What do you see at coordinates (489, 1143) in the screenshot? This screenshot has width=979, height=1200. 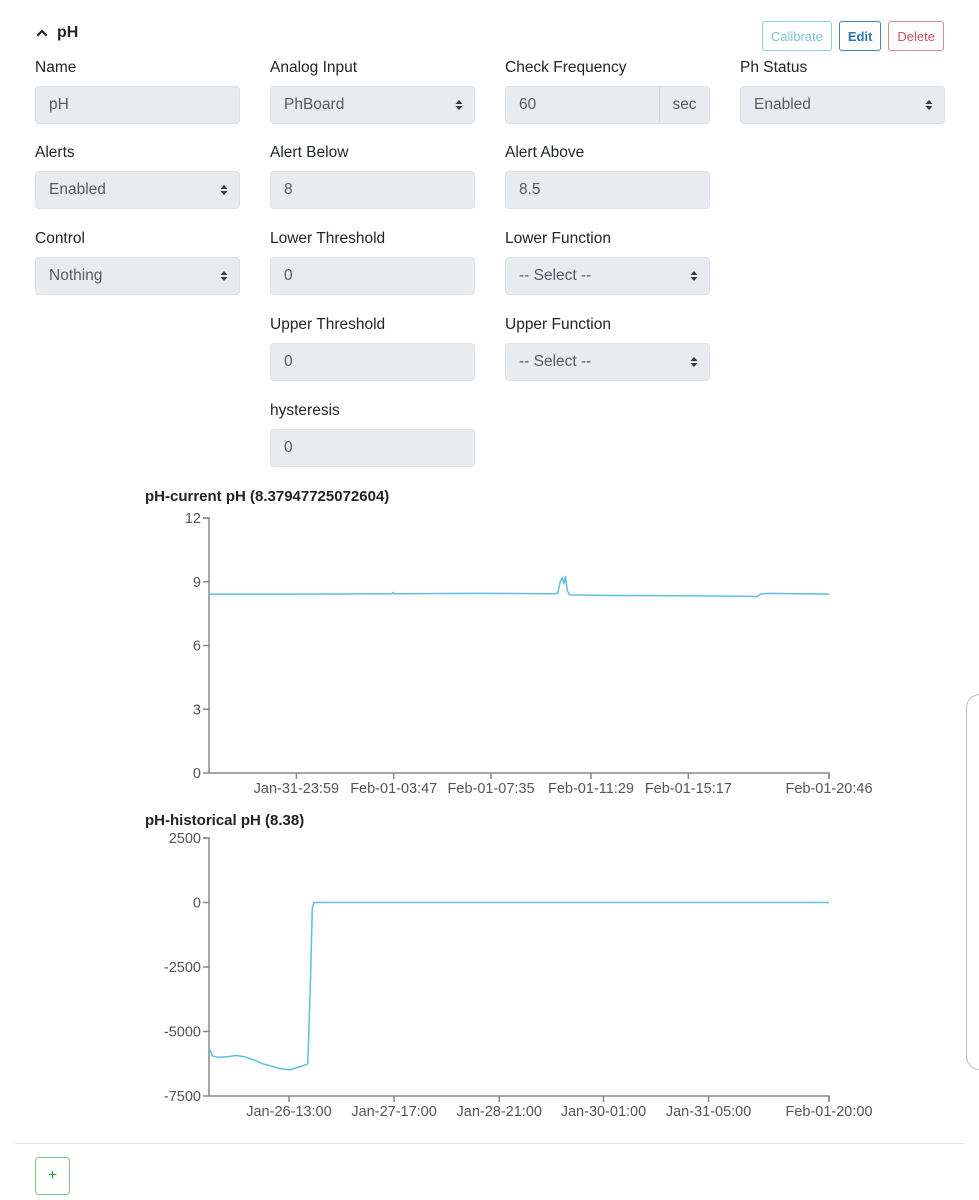 I see `section-divider` at bounding box center [489, 1143].